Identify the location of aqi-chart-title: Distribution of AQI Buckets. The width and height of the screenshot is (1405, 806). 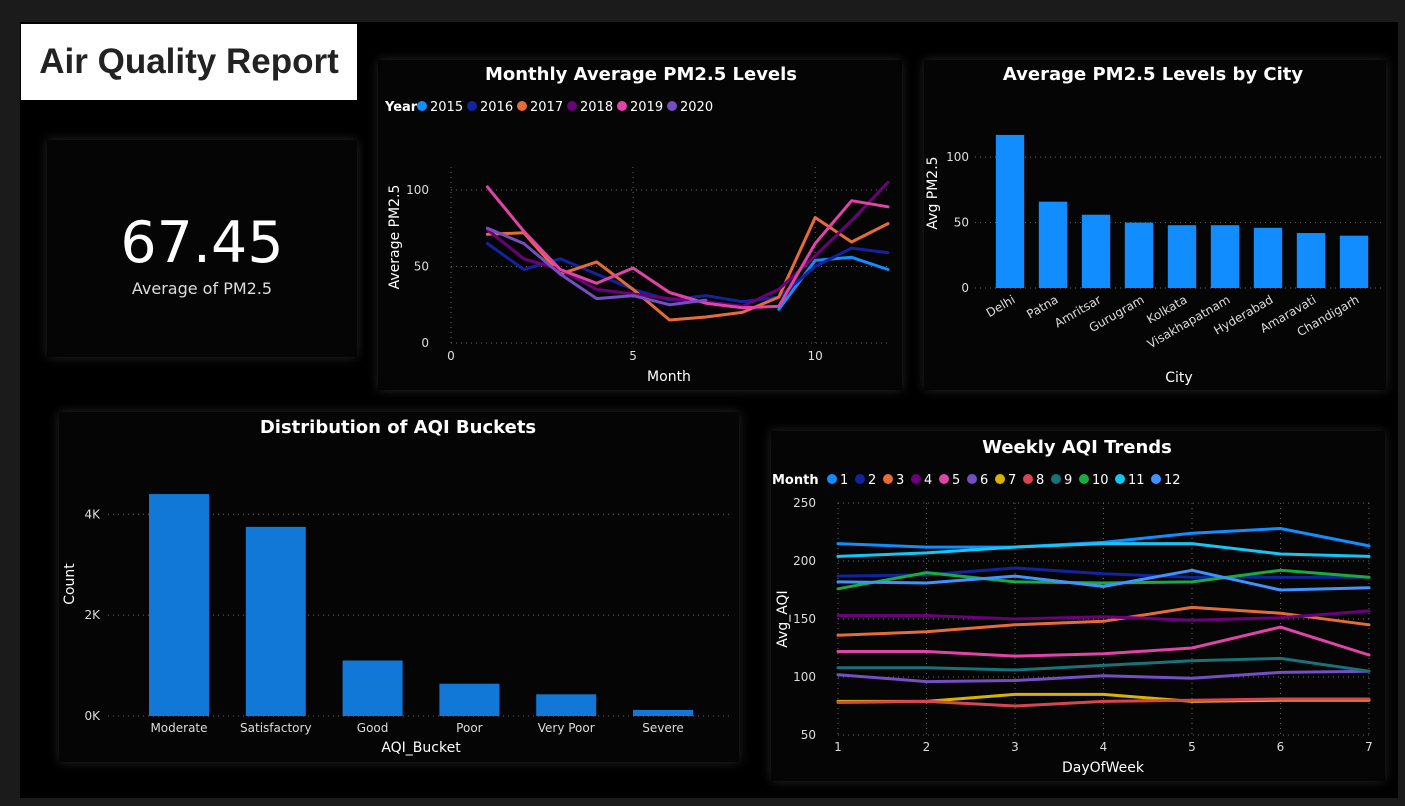
(398, 427).